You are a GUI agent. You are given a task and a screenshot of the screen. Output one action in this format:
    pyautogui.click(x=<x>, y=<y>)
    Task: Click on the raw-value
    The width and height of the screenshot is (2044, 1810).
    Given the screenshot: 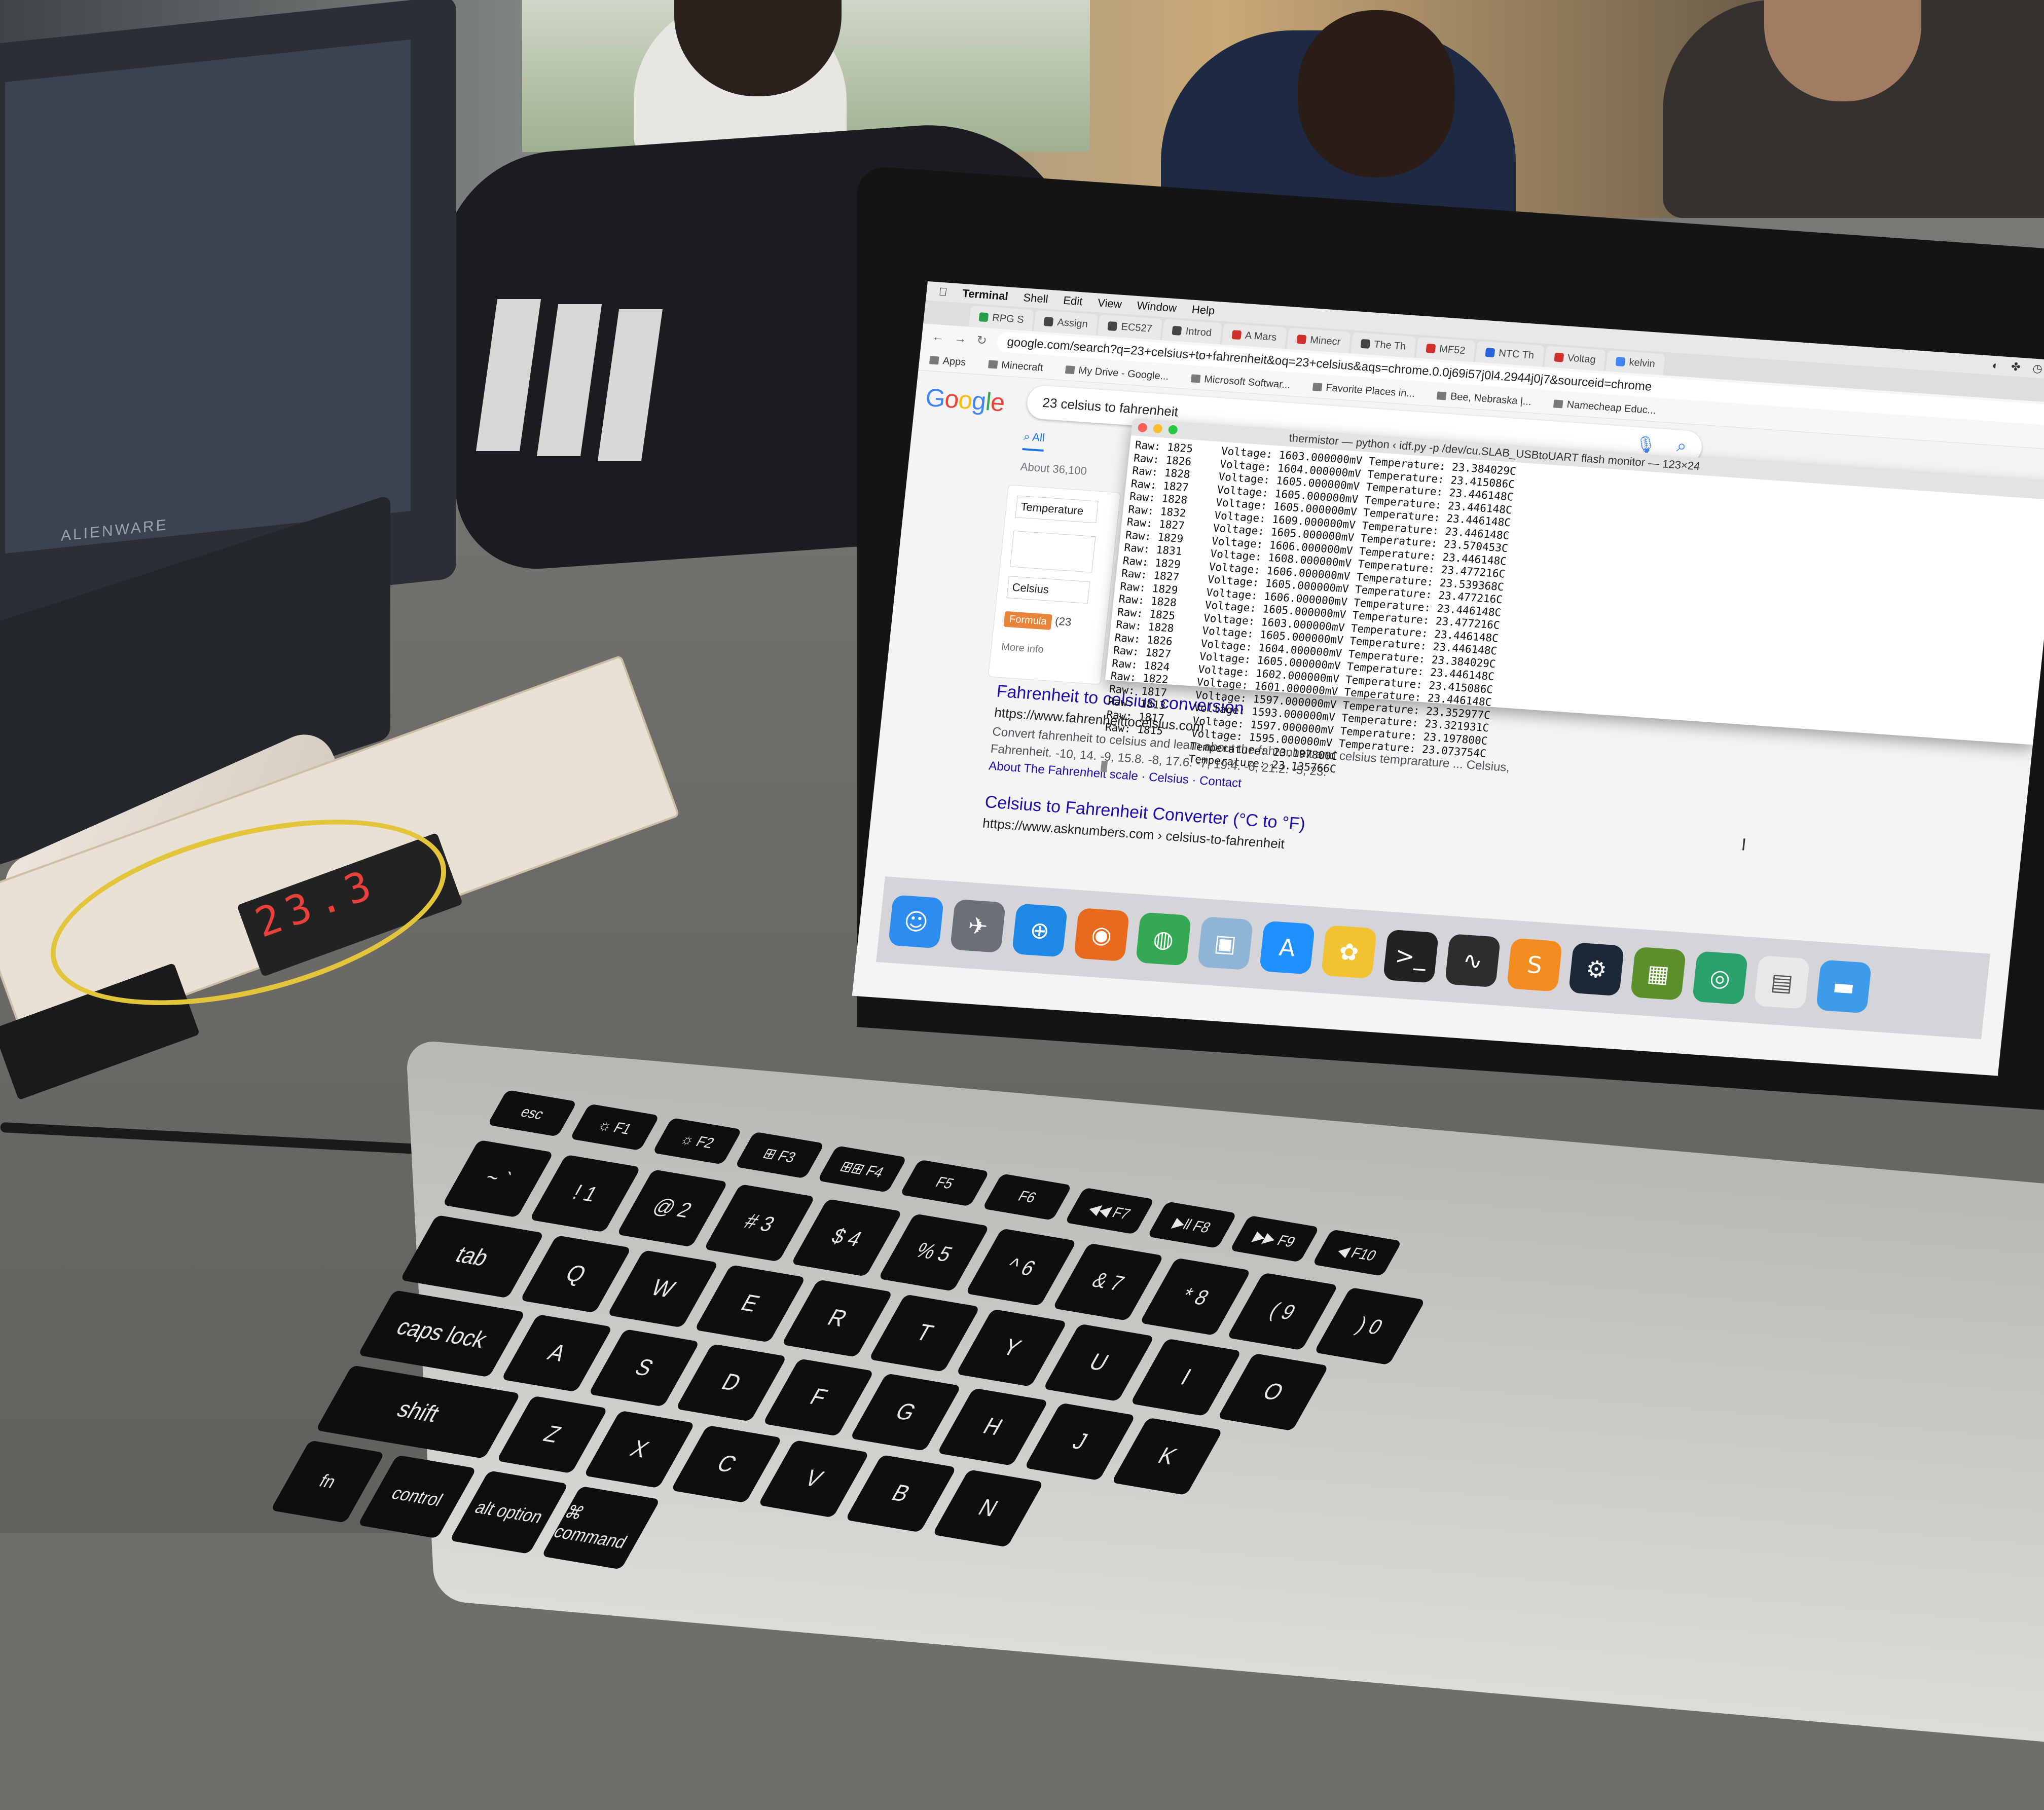 What is the action you would take?
    pyautogui.click(x=1145, y=759)
    